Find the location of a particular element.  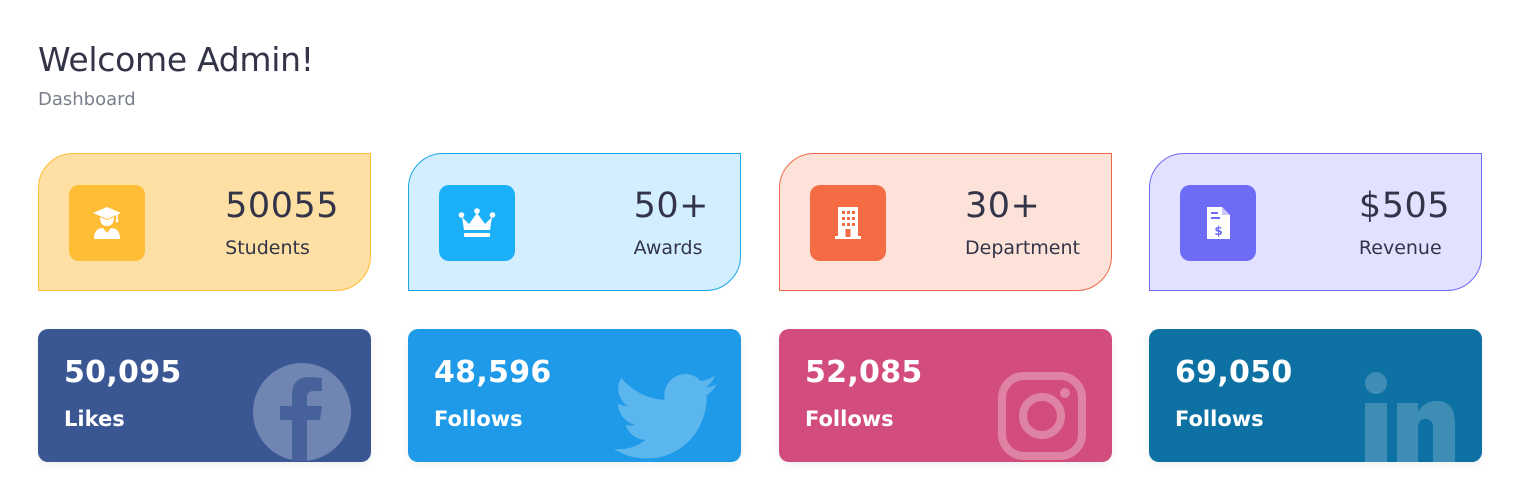

graduate-icon is located at coordinates (107, 223).